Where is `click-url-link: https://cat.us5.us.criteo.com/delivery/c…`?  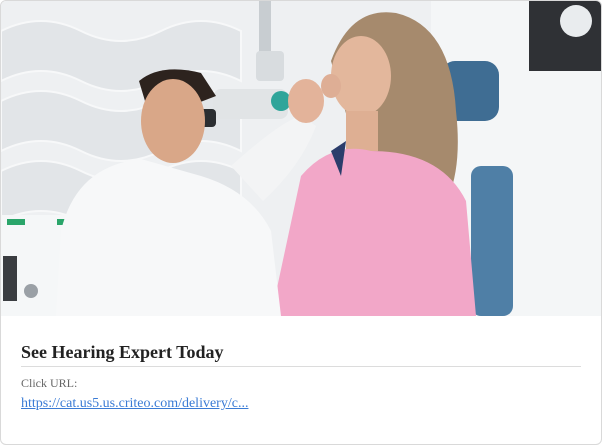 click-url-link: https://cat.us5.us.criteo.com/delivery/c… is located at coordinates (134, 404).